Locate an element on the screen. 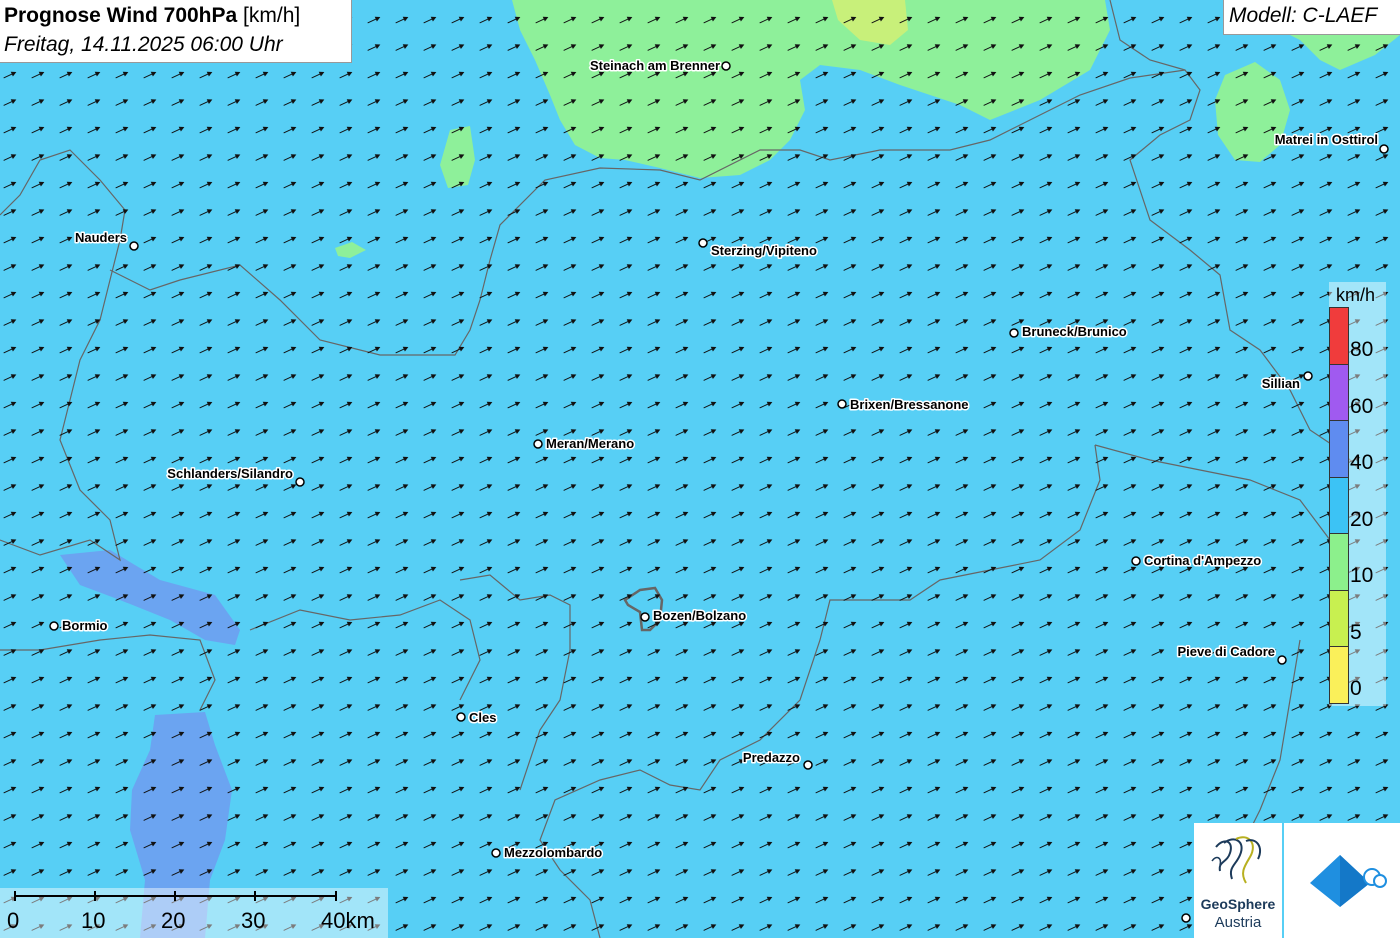 This screenshot has height=938, width=1400. legend-unit: km/h is located at coordinates (1356, 295).